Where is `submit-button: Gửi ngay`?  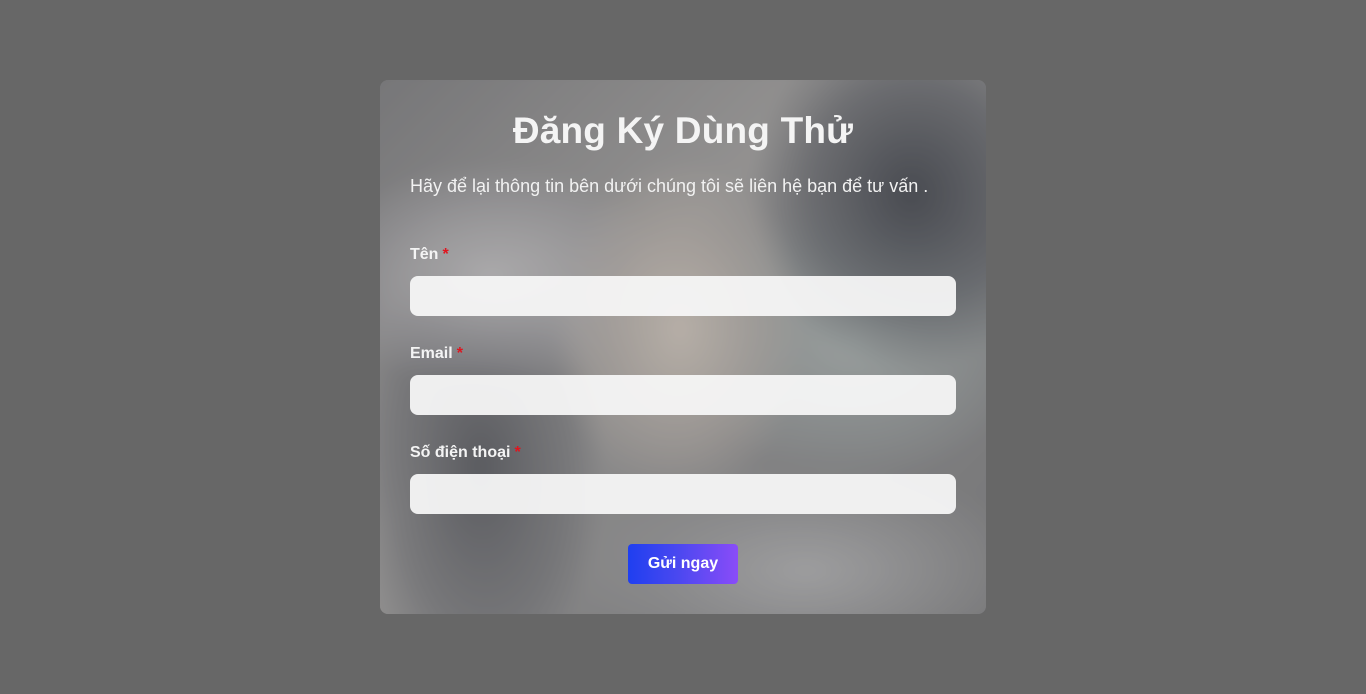
submit-button: Gửi ngay is located at coordinates (683, 564).